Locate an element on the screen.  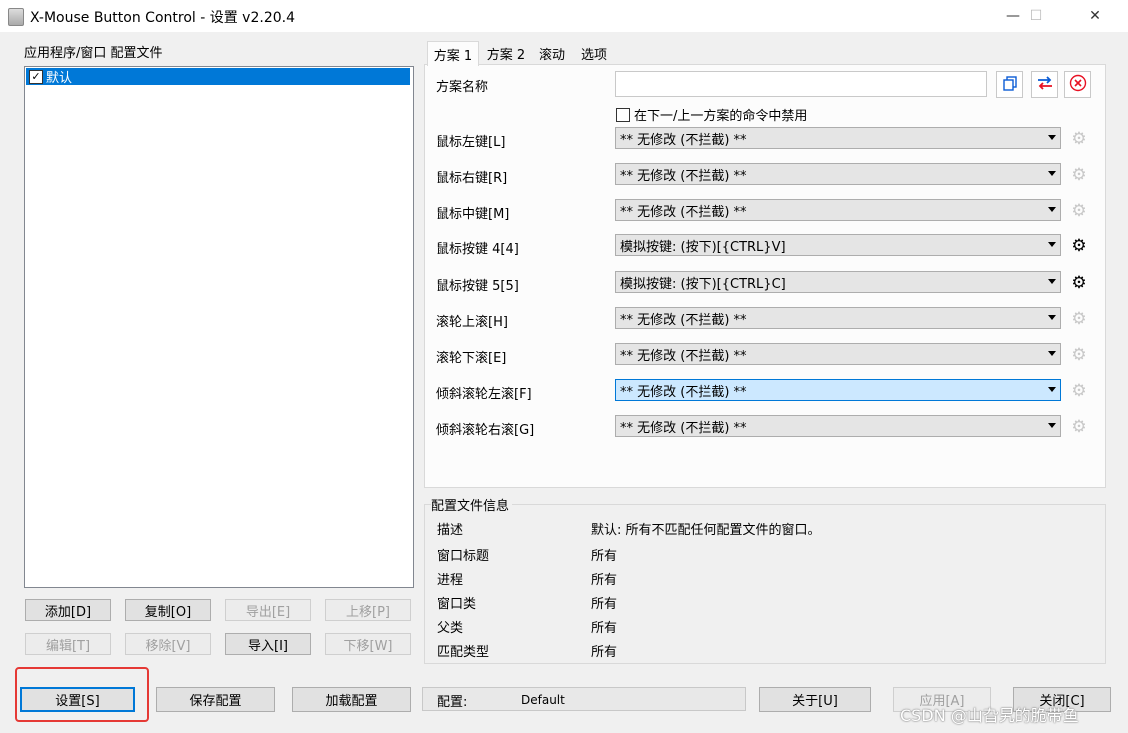
mapping-label: 鼠标左键[L] is located at coordinates (471, 142).